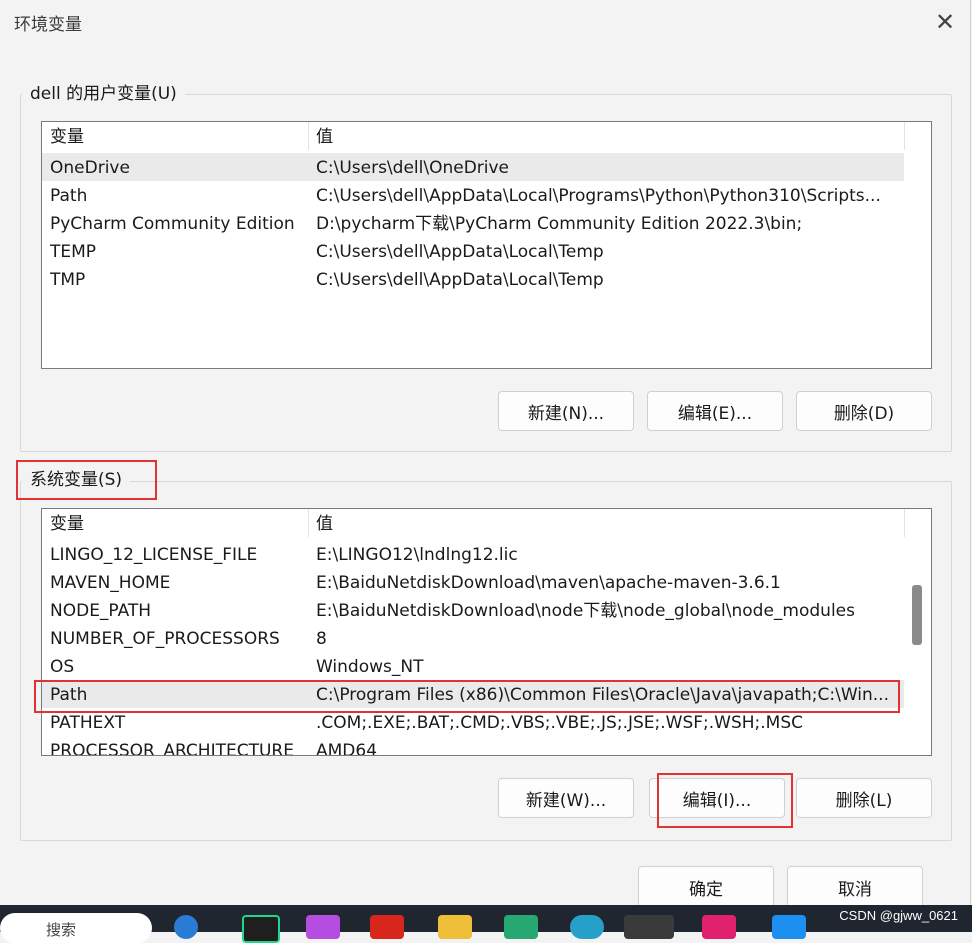  I want to click on variable-name: TMP, so click(68, 280).